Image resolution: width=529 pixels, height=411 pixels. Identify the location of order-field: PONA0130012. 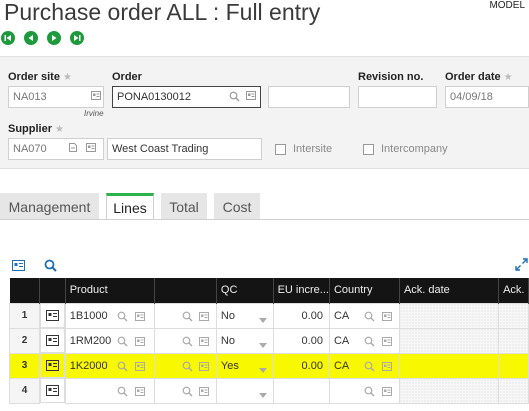
(186, 97).